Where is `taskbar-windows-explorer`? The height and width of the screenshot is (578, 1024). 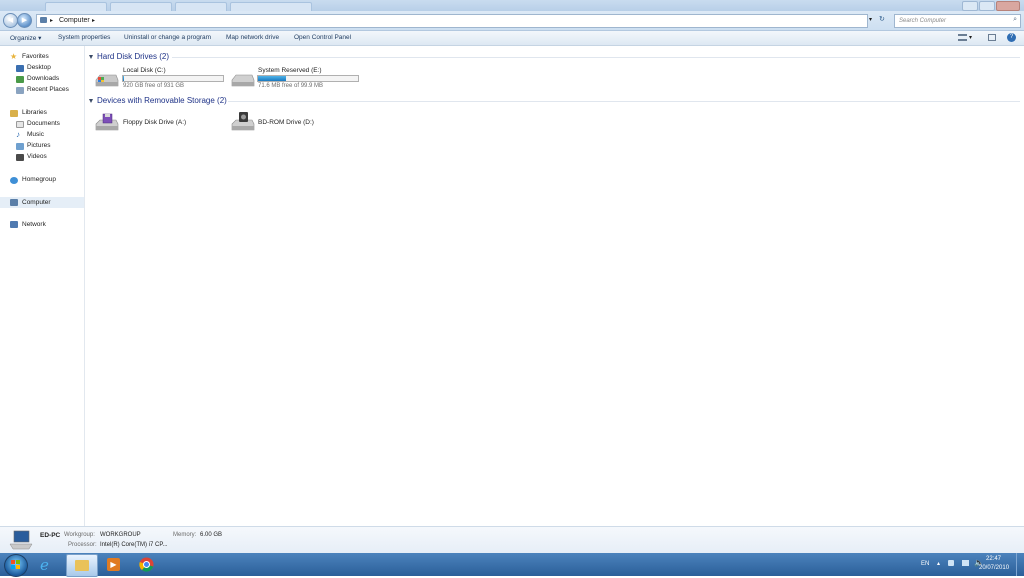 taskbar-windows-explorer is located at coordinates (82, 565).